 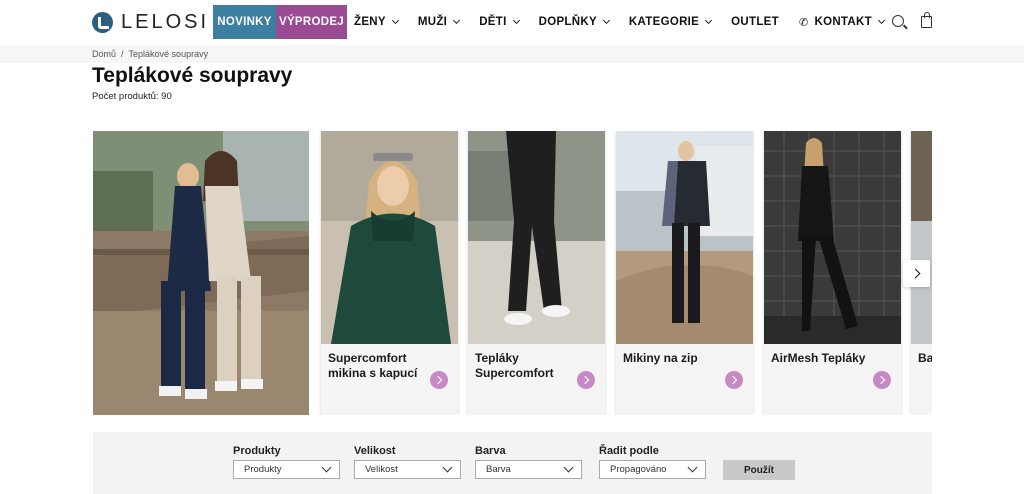 What do you see at coordinates (803, 22) in the screenshot?
I see `phone-icon: ✆` at bounding box center [803, 22].